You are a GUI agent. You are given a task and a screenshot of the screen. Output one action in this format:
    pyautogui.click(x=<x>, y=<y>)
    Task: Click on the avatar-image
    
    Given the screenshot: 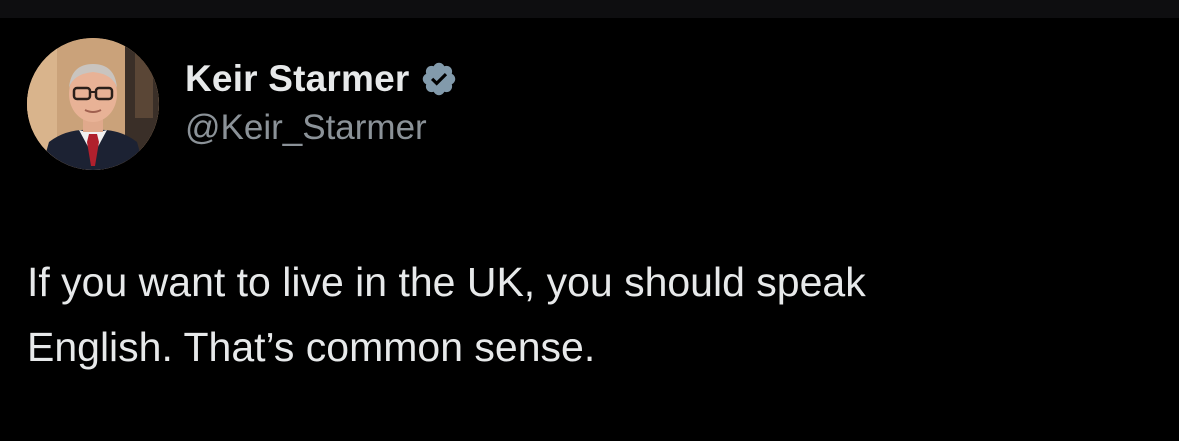 What is the action you would take?
    pyautogui.click(x=93, y=104)
    